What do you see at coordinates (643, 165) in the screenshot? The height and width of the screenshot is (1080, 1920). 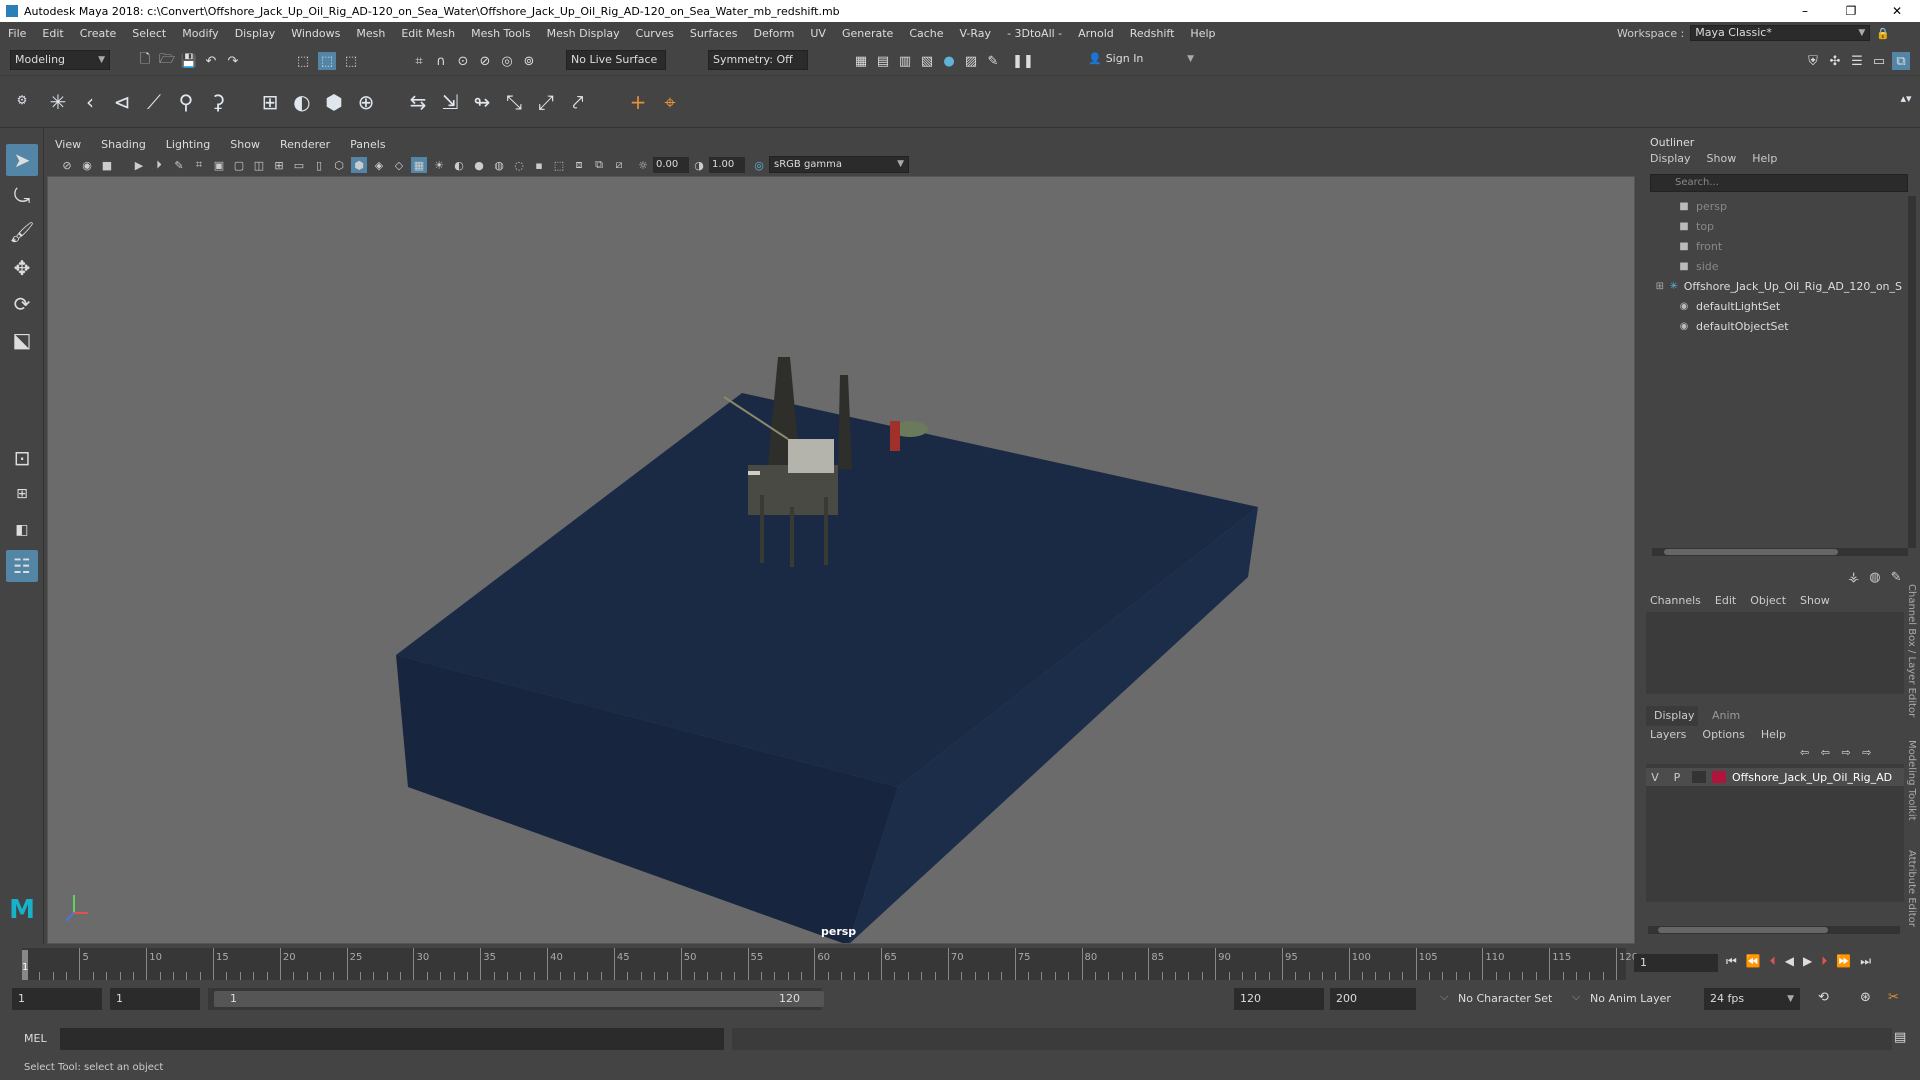 I see `exposure-icon: ☼` at bounding box center [643, 165].